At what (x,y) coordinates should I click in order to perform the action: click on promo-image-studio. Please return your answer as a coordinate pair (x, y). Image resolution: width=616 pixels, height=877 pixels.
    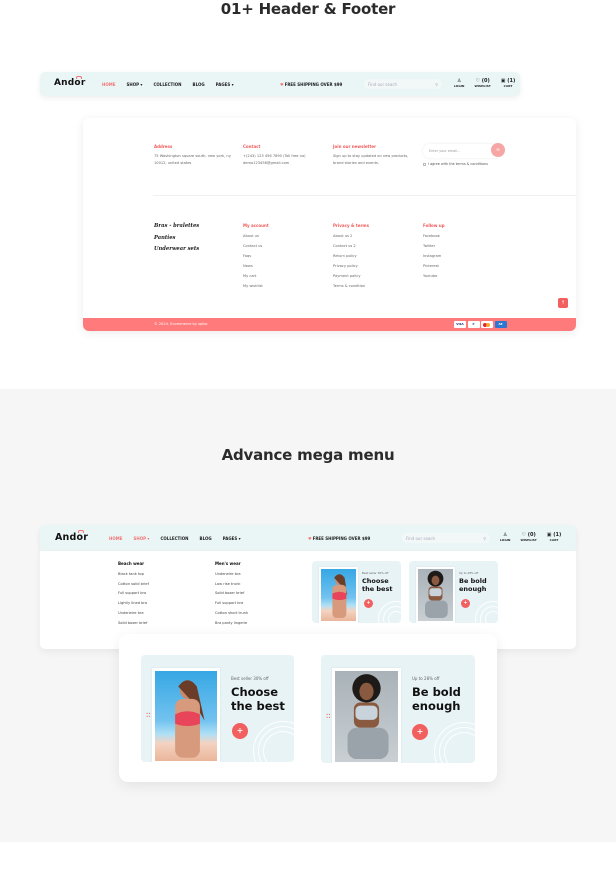
    Looking at the image, I should click on (366, 715).